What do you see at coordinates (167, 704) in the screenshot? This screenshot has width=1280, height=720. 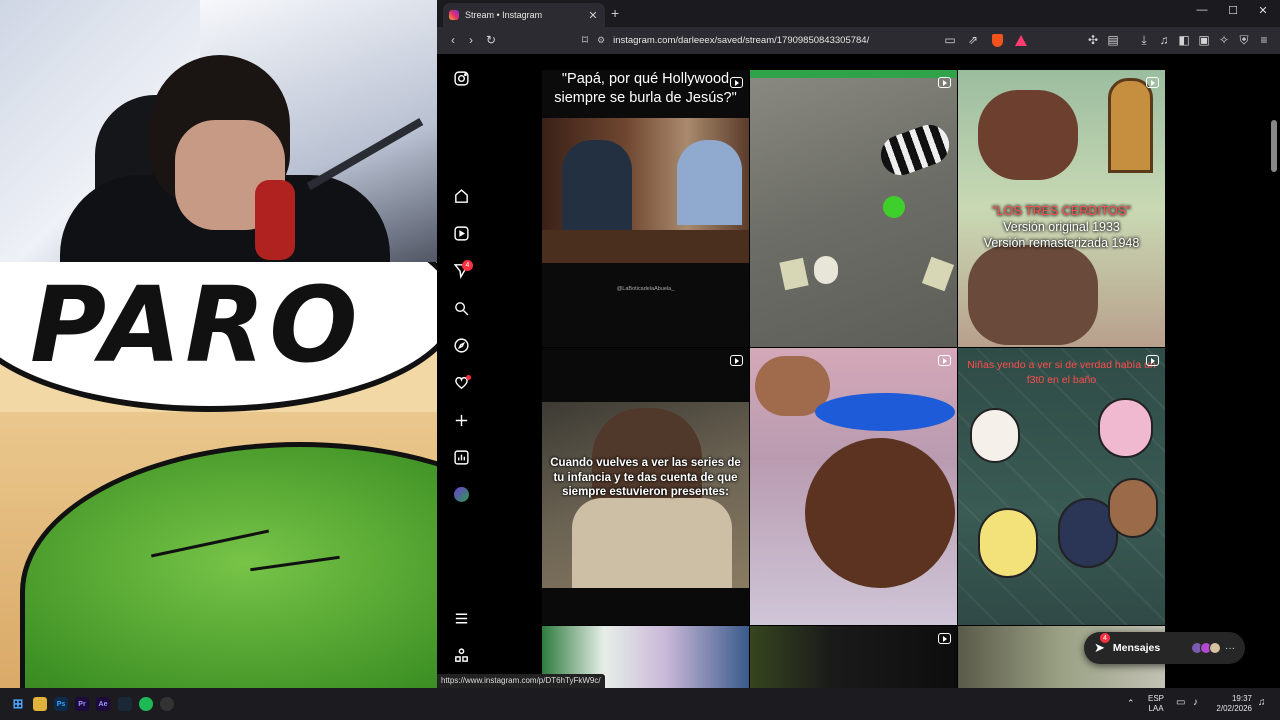 I see `obs-icon` at bounding box center [167, 704].